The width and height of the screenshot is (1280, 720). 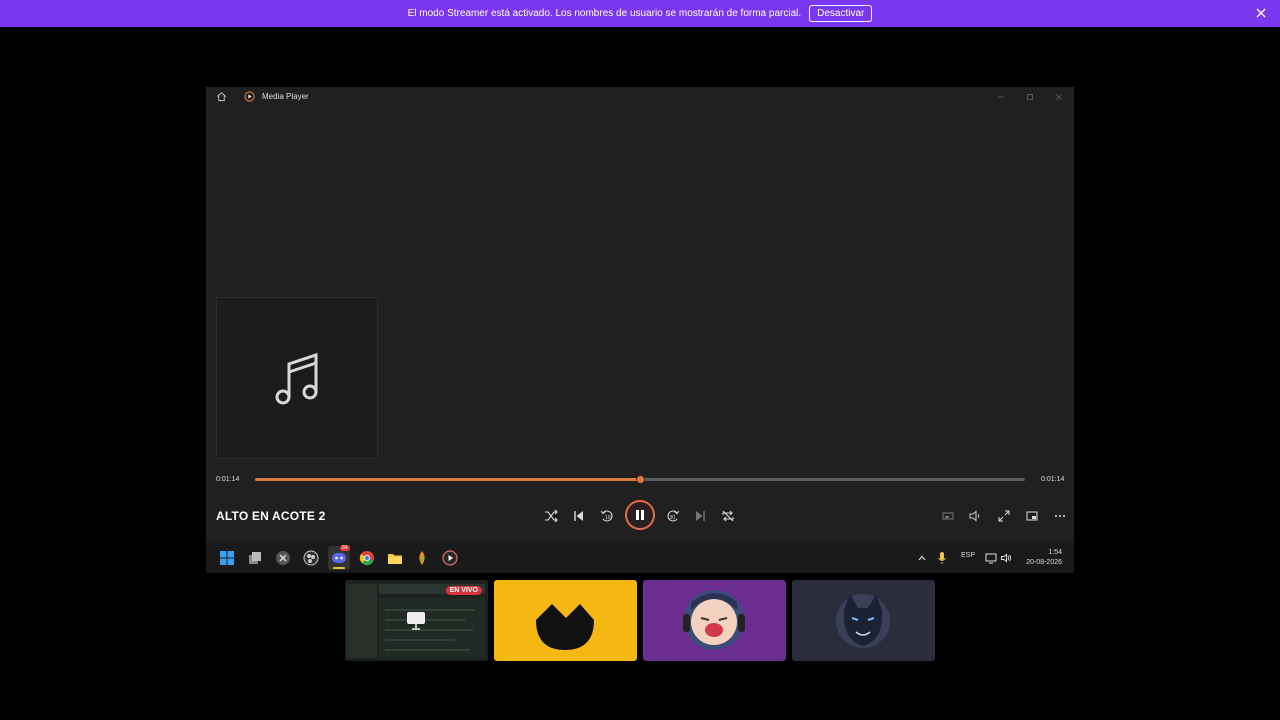 What do you see at coordinates (1261, 13) in the screenshot?
I see `close-icon` at bounding box center [1261, 13].